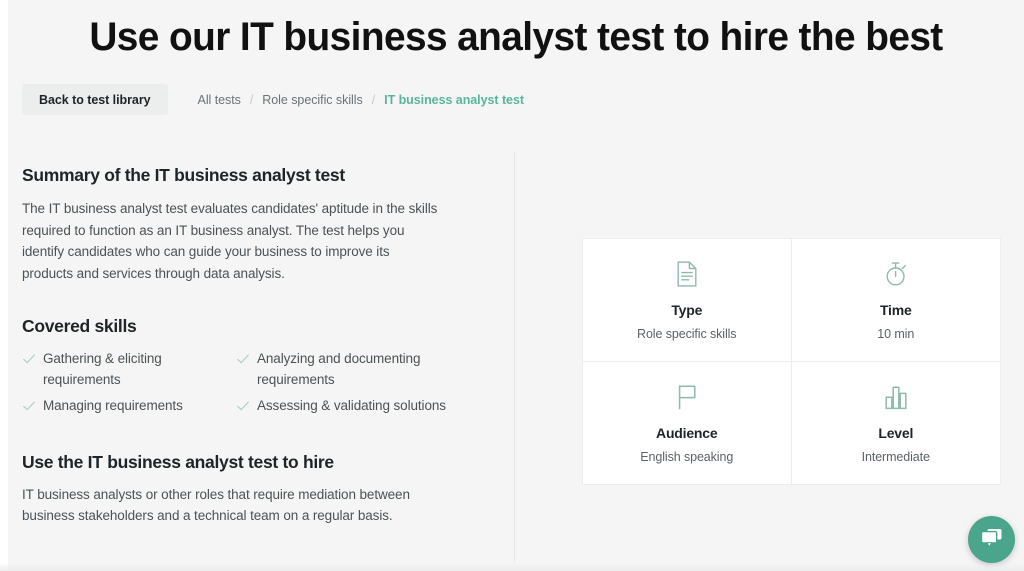 The height and width of the screenshot is (571, 1024). I want to click on info-cell-type: Type Role specific skills, so click(687, 300).